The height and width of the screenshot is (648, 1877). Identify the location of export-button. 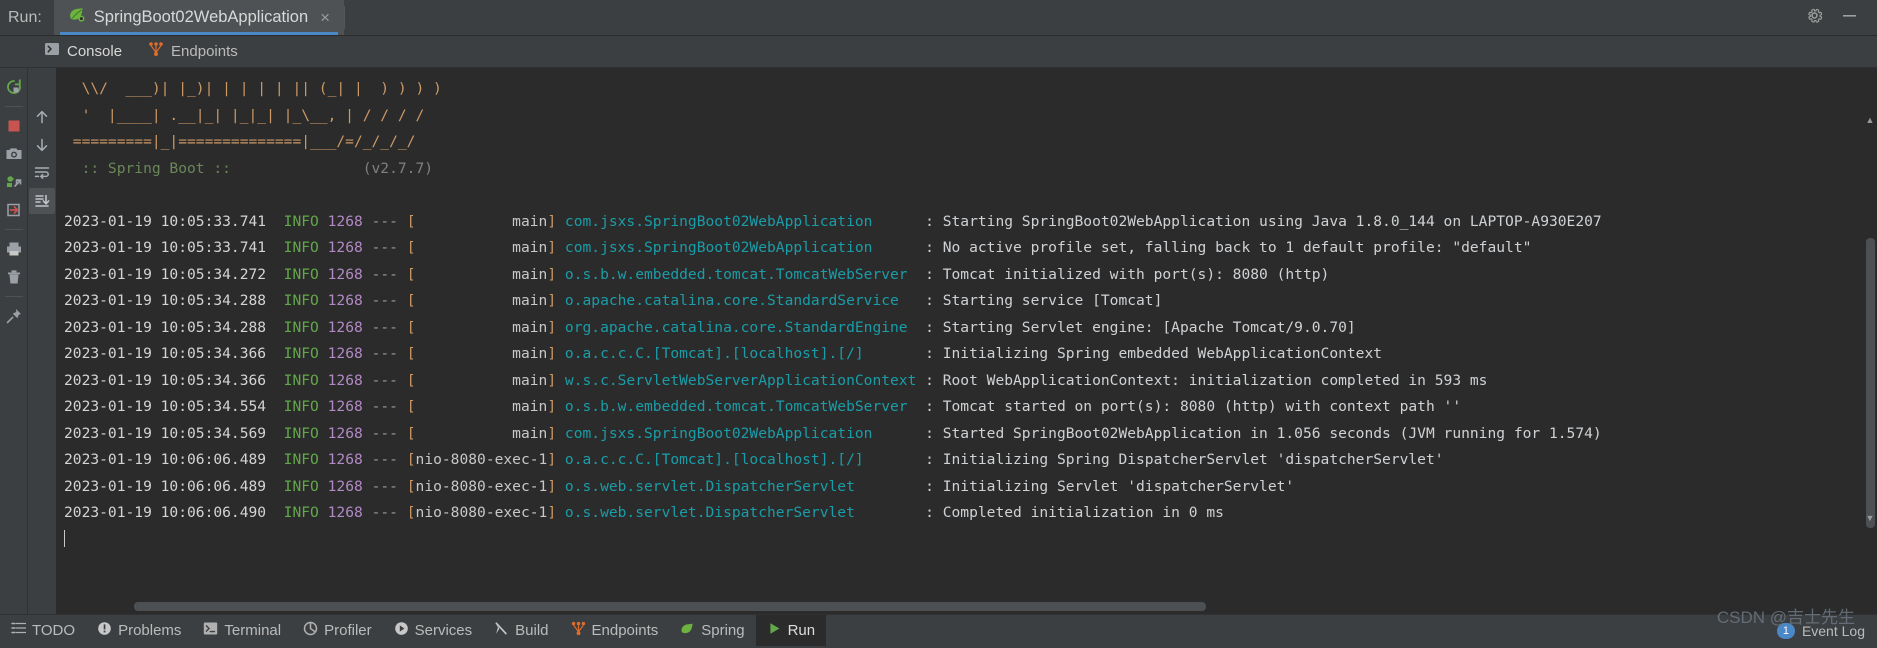
(14, 210).